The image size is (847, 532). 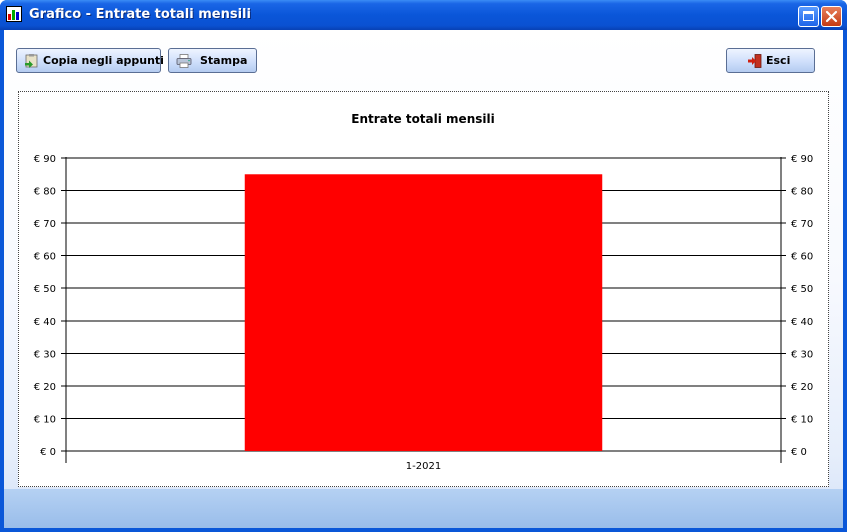 I want to click on y-tick-label-right: € 90, so click(x=802, y=159).